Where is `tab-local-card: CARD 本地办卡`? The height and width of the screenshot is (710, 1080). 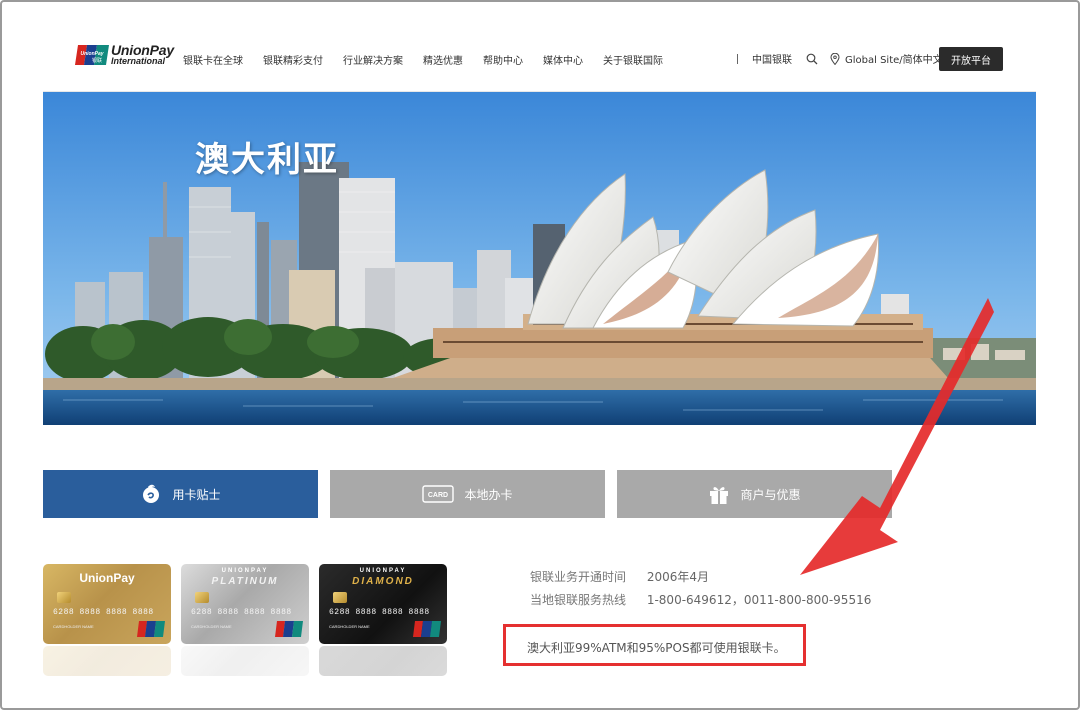
tab-local-card: CARD 本地办卡 is located at coordinates (467, 494).